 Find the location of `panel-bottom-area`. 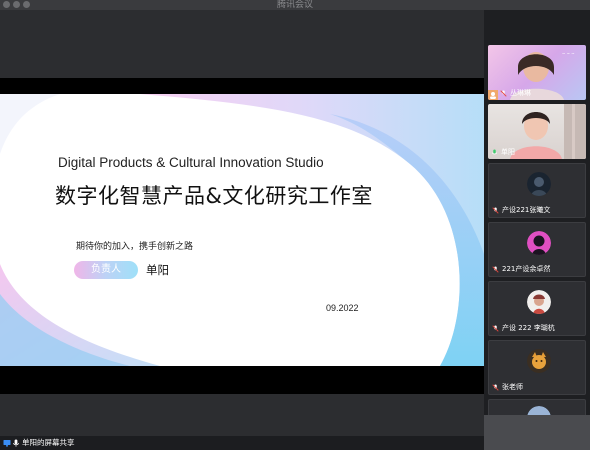

panel-bottom-area is located at coordinates (537, 432).